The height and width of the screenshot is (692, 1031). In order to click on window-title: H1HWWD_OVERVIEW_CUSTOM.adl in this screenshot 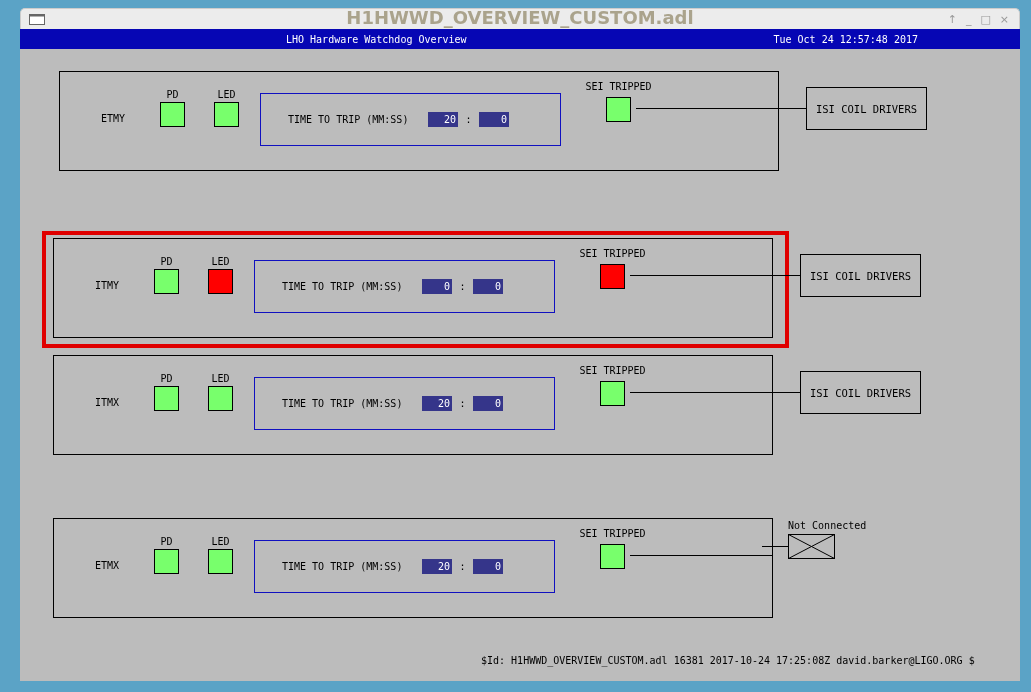, I will do `click(520, 17)`.